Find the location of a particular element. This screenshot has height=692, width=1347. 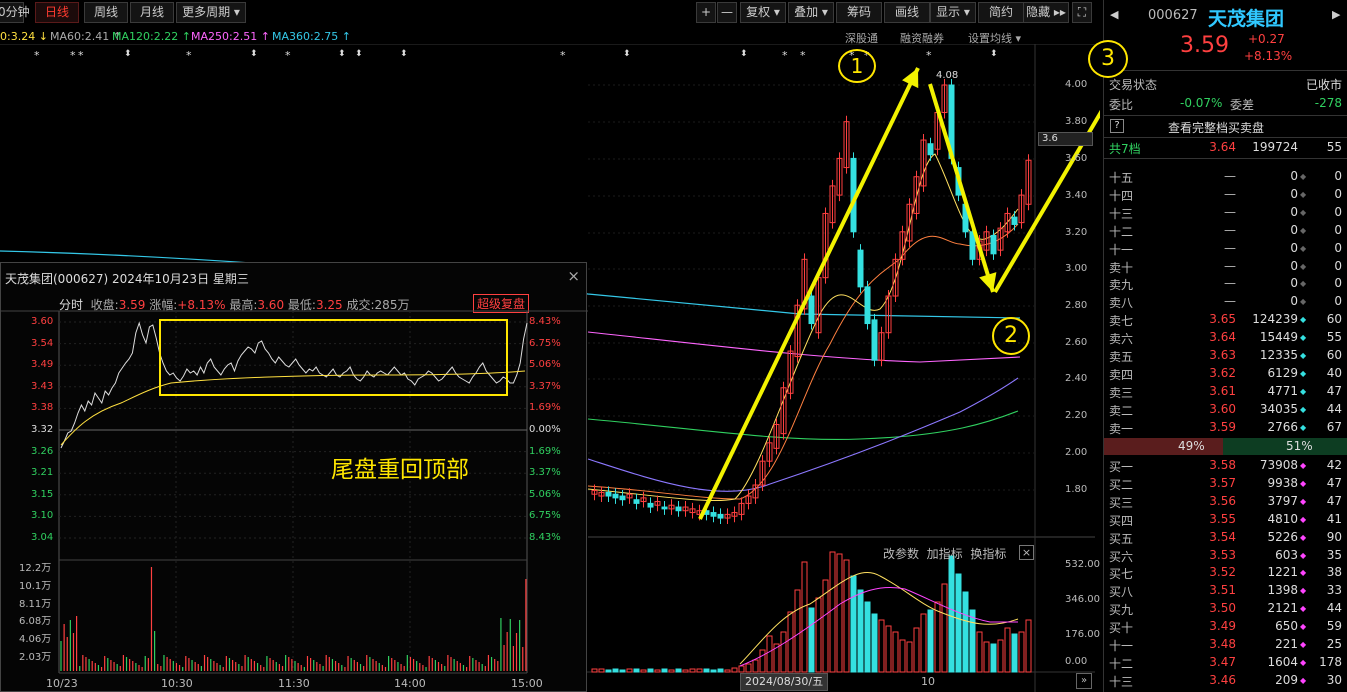

tool-button-7: 简约 is located at coordinates (1001, 12).